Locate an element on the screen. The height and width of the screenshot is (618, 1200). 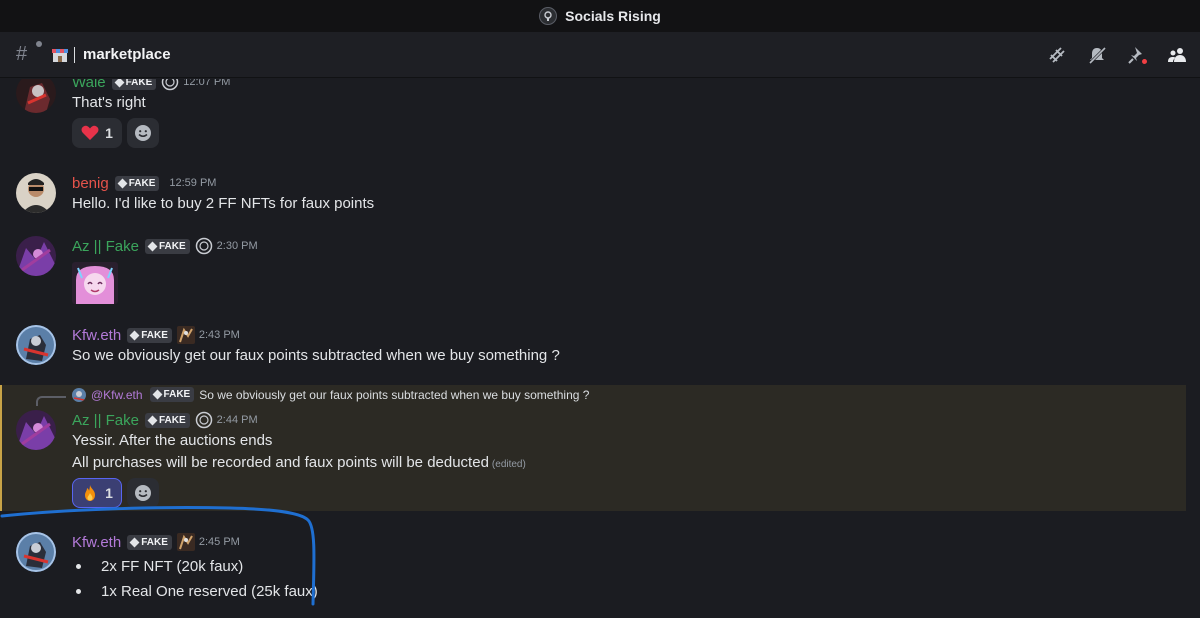
threads-icon is located at coordinates (1057, 55).